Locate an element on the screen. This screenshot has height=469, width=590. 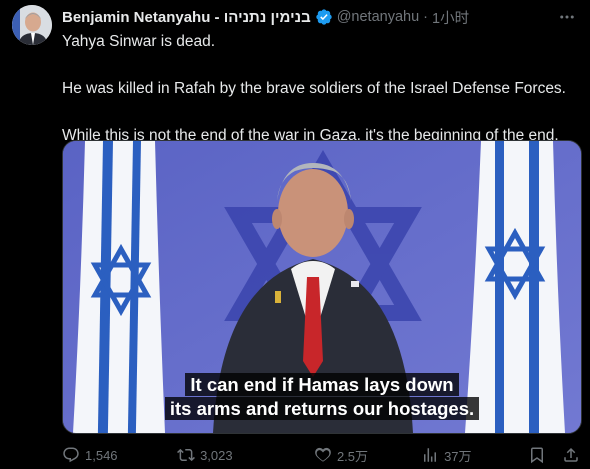
heart-icon is located at coordinates (323, 454).